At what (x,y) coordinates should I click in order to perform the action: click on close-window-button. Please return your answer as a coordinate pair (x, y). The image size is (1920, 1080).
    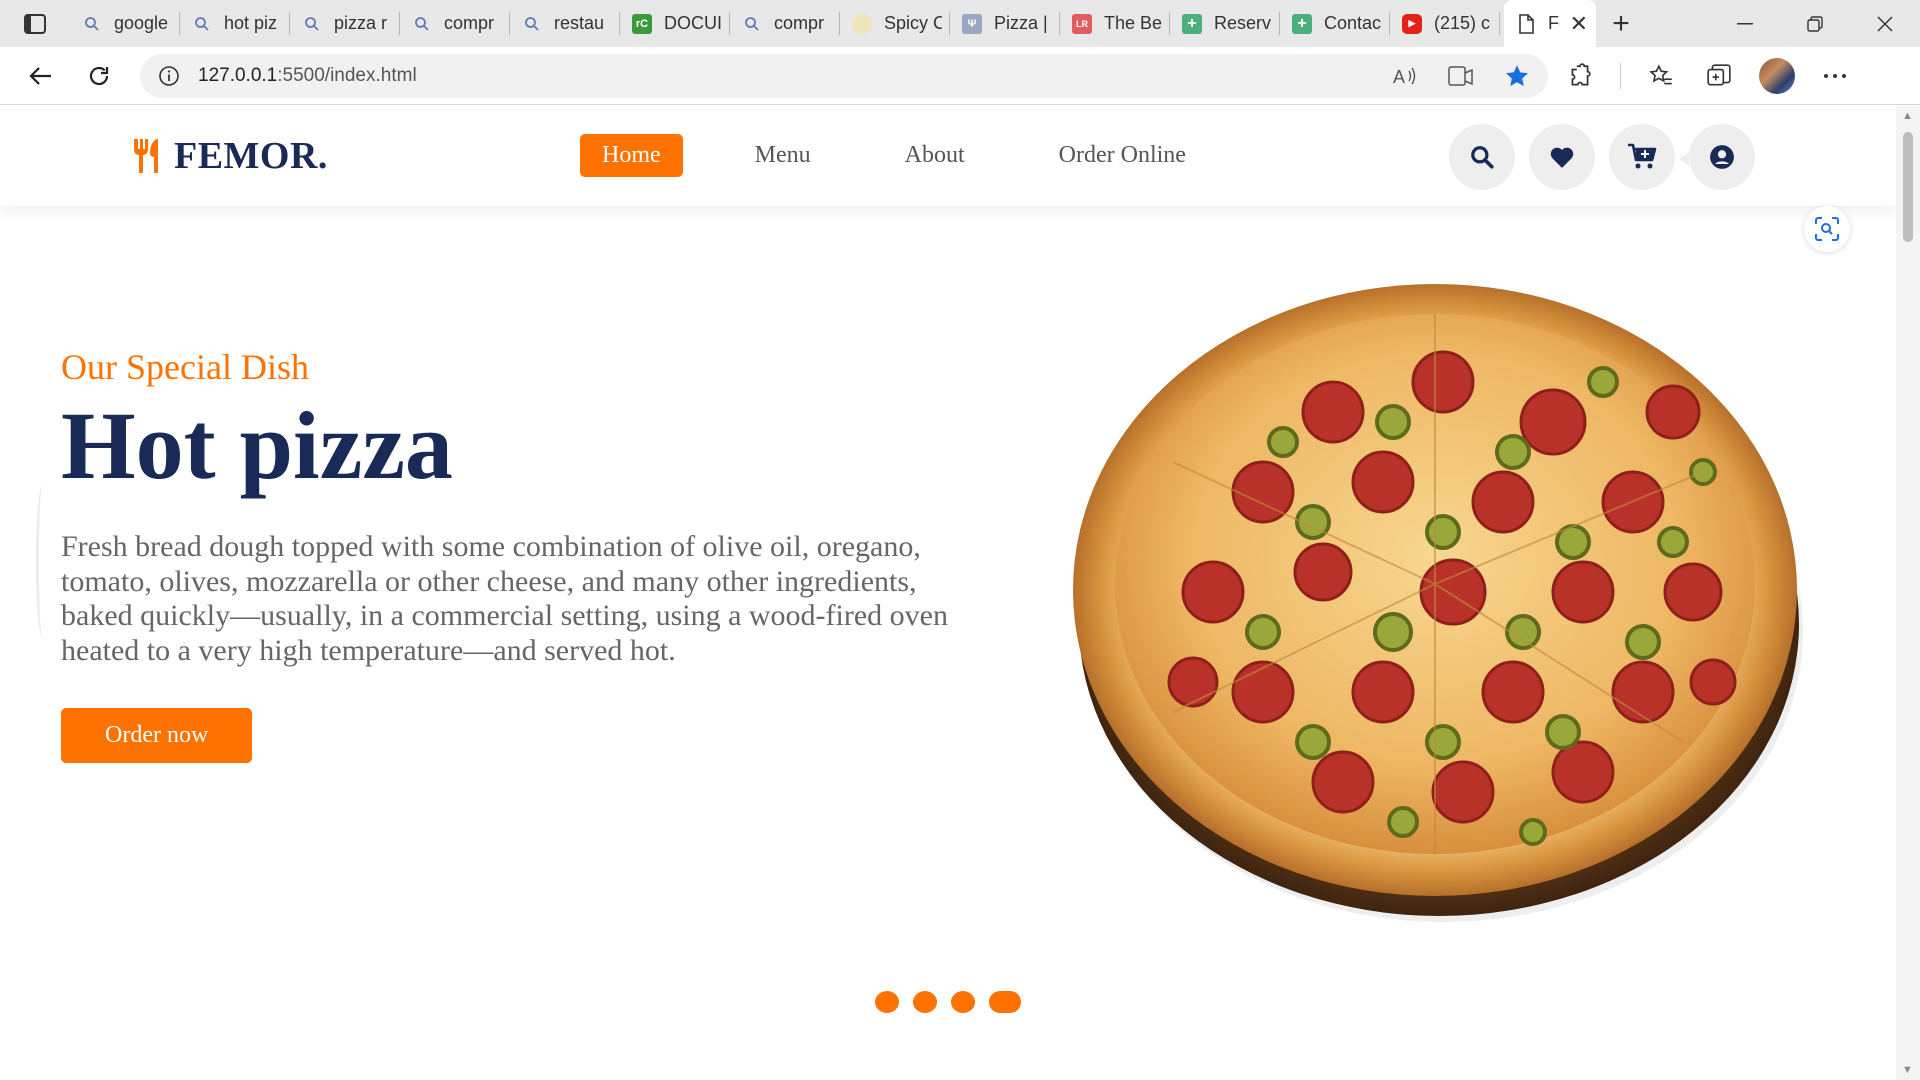
    Looking at the image, I should click on (1885, 23).